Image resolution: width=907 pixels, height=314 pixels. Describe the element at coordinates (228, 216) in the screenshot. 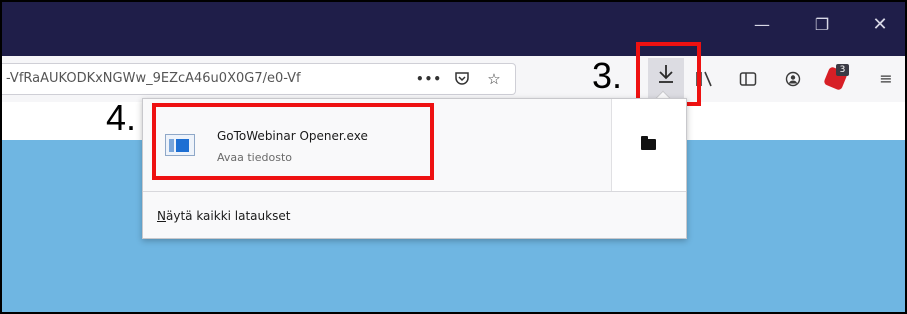

I see `show-all-label: äytä kaikki lataukset` at that location.